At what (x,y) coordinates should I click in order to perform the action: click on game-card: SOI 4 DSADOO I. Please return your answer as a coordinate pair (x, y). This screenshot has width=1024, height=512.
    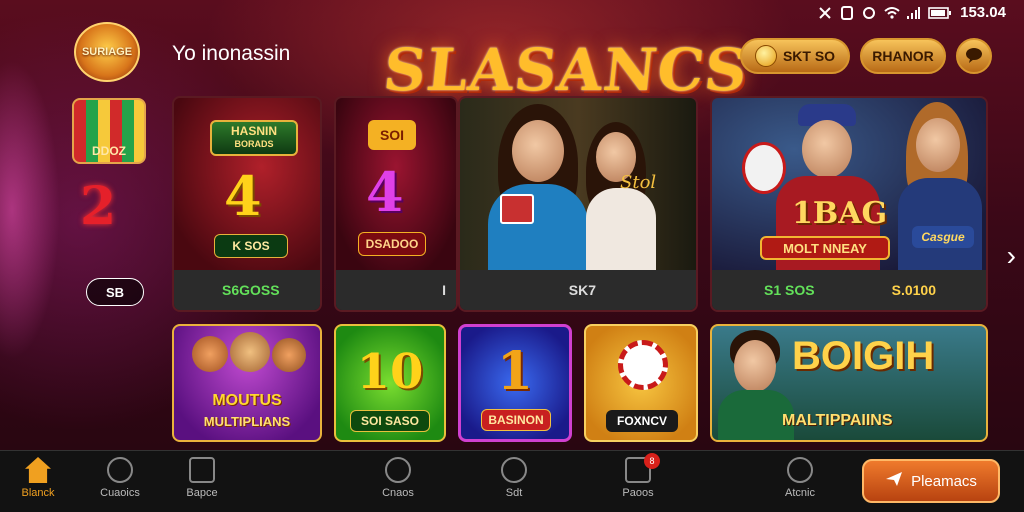
    Looking at the image, I should click on (396, 204).